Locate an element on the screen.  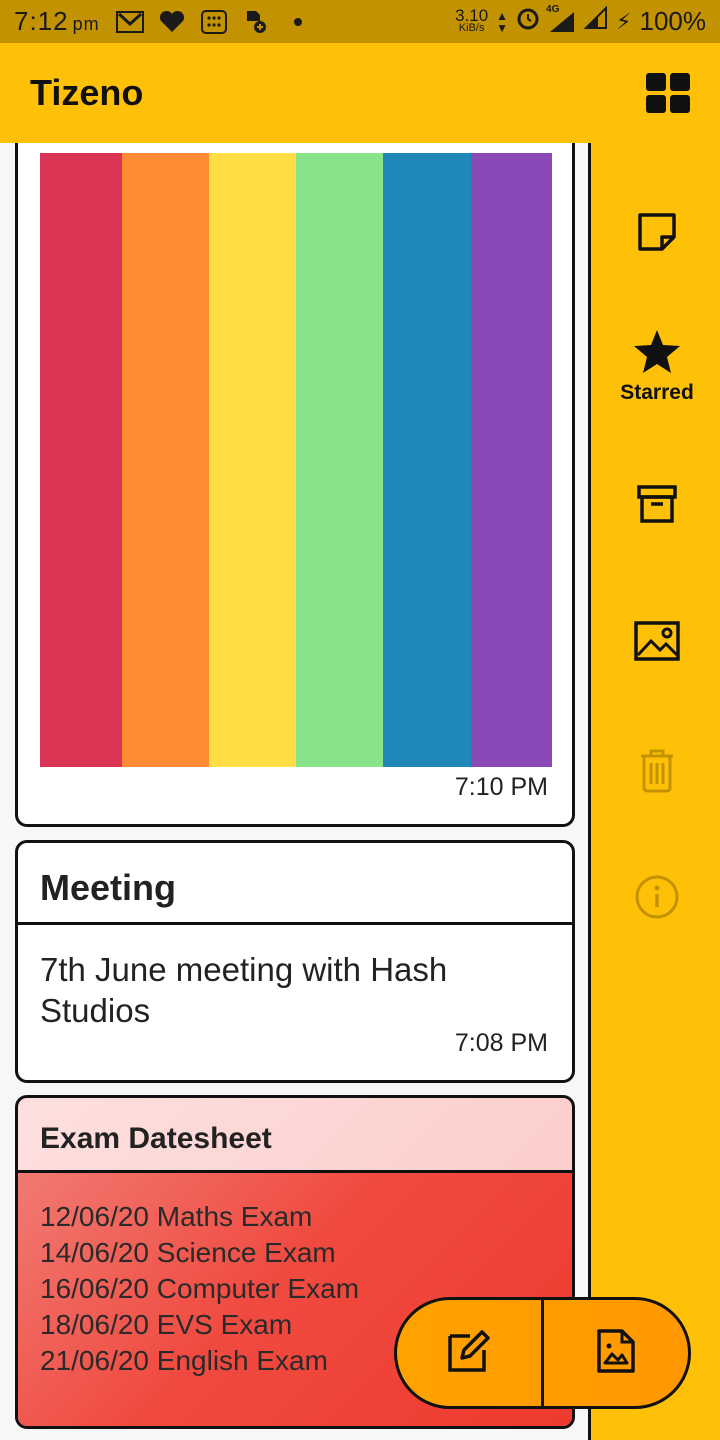
new-note-button is located at coordinates (469, 1353).